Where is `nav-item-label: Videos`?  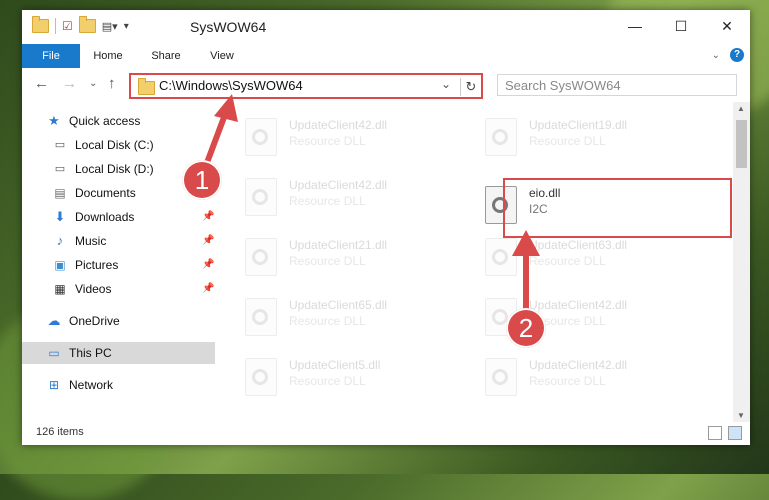
nav-item-label: Videos is located at coordinates (93, 289).